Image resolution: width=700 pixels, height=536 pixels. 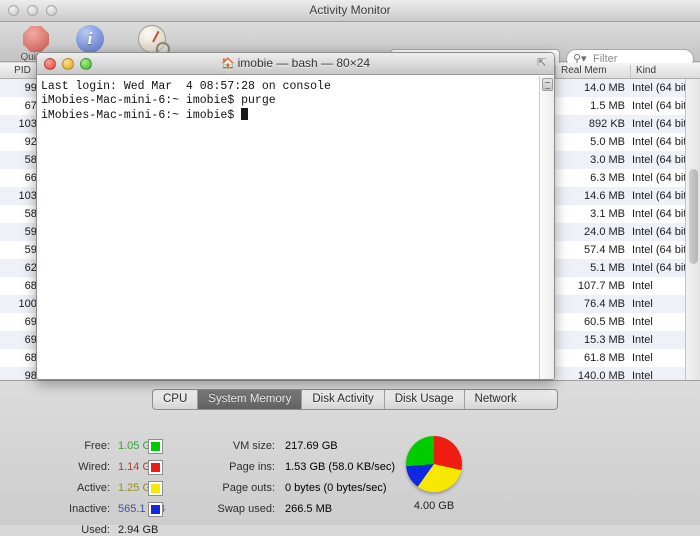 What do you see at coordinates (607, 106) in the screenshot?
I see `cell-real-mem: 1.5 MB` at bounding box center [607, 106].